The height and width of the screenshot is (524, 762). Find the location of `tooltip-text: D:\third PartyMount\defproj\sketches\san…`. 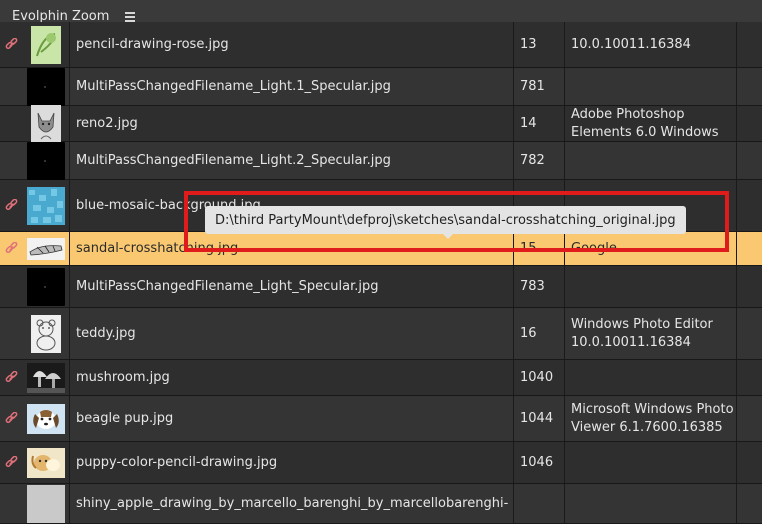

tooltip-text: D:\third PartyMount\defproj\sketches\san… is located at coordinates (445, 220).